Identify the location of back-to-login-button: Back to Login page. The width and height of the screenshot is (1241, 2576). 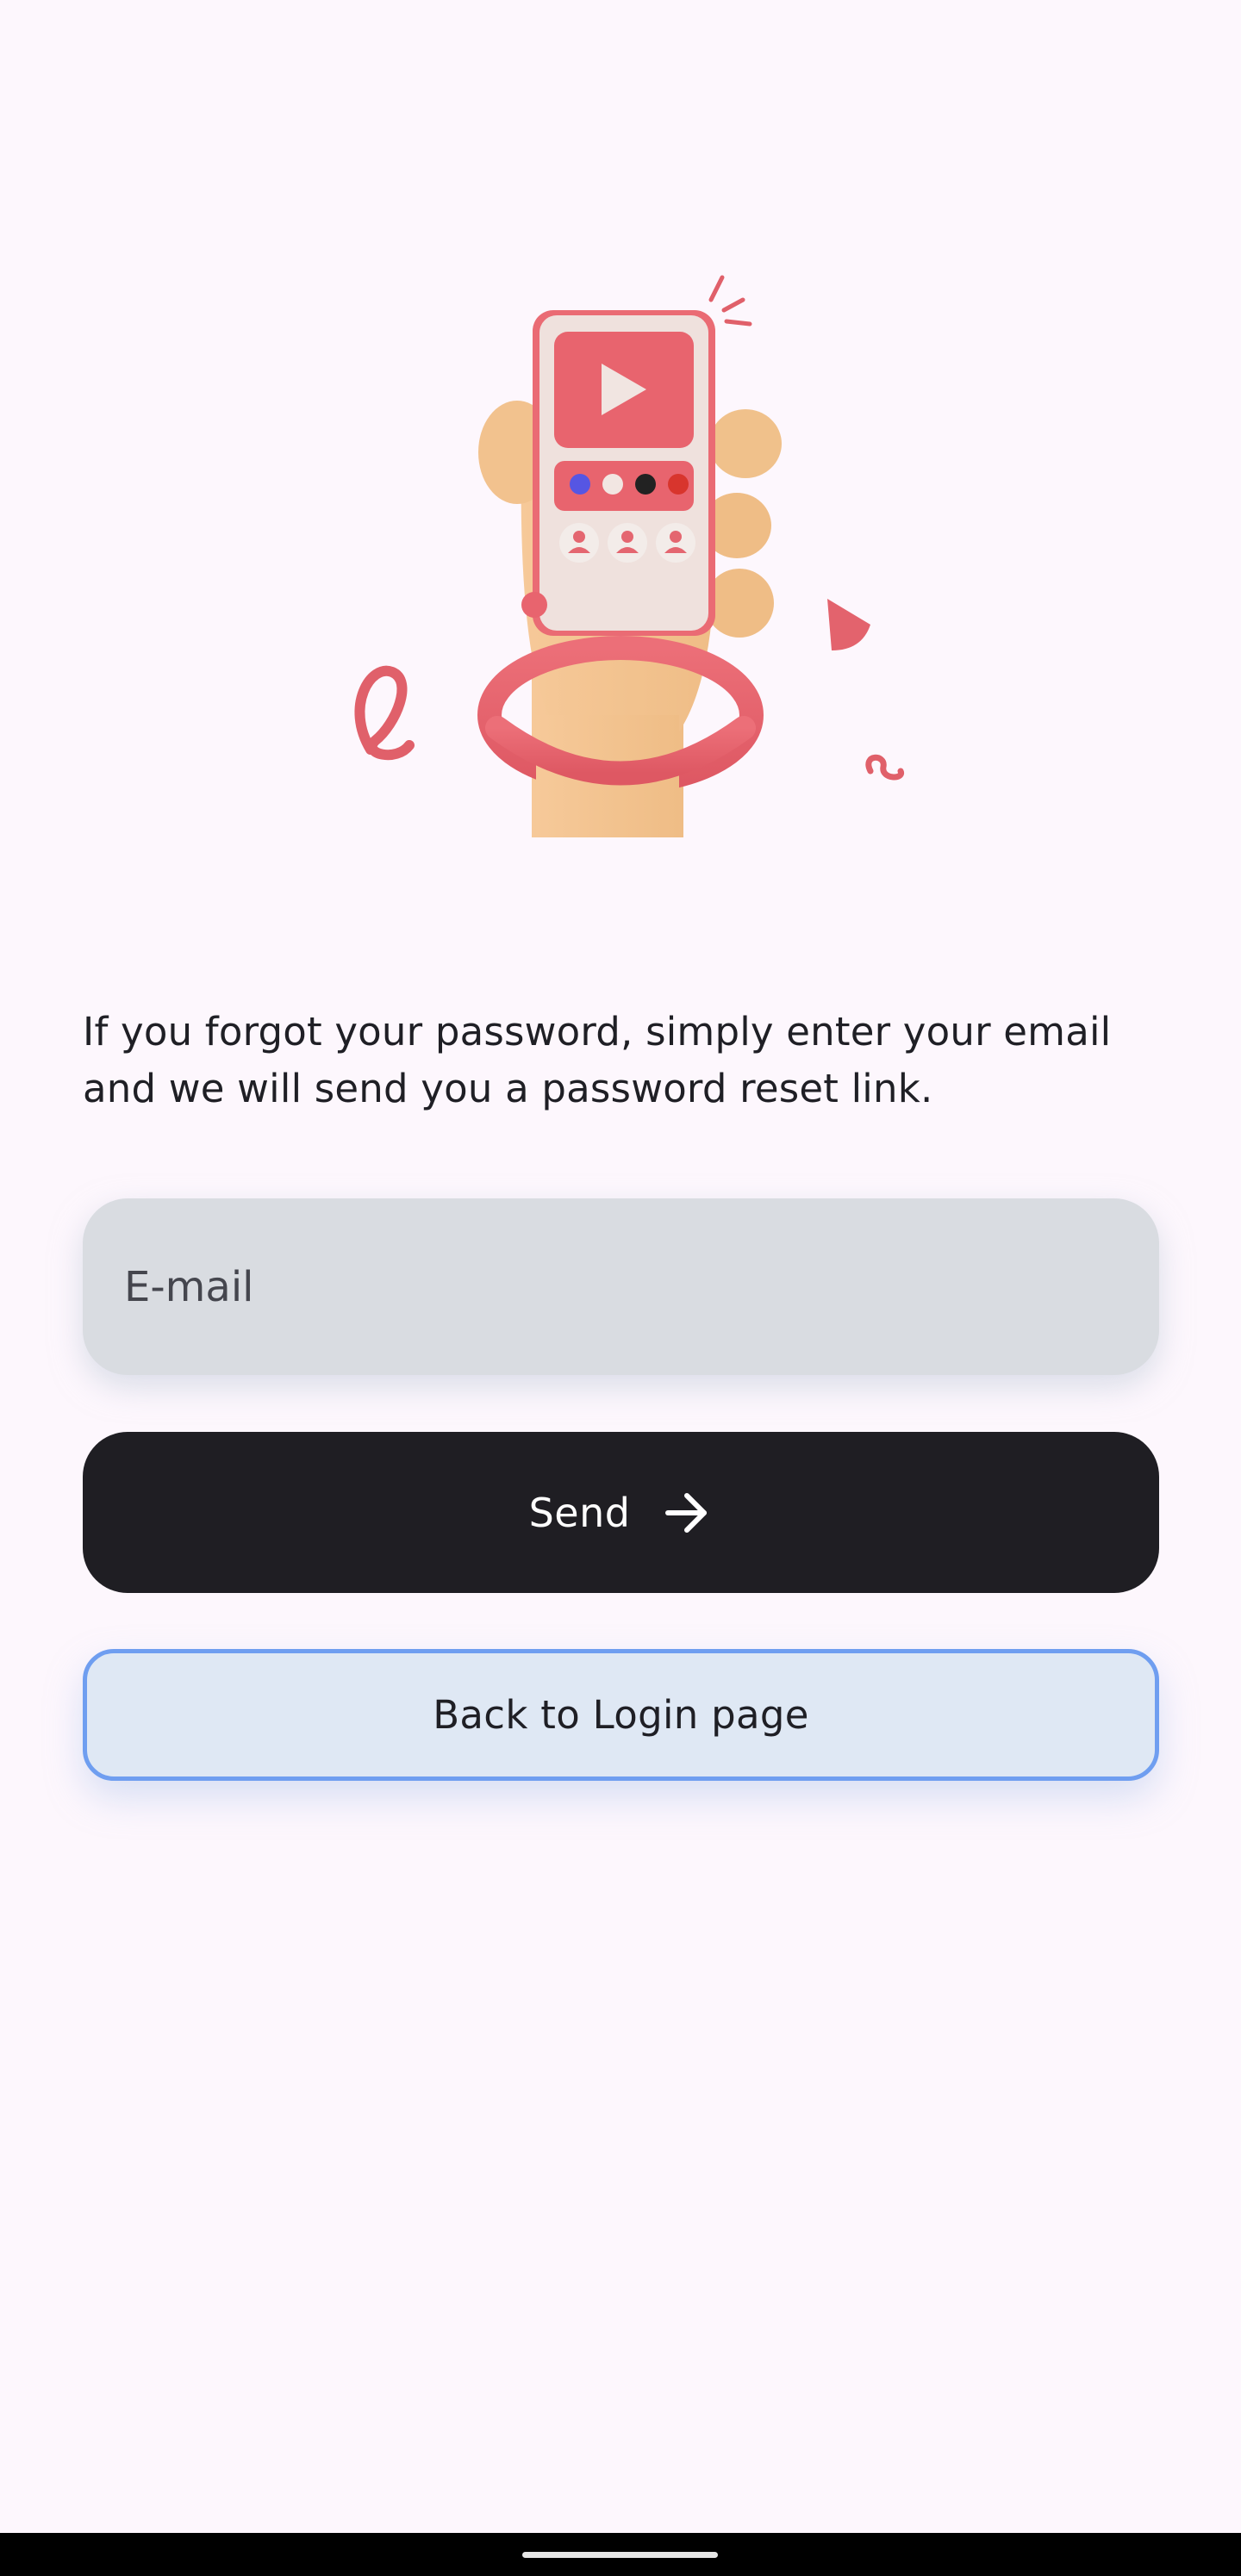
(621, 1715).